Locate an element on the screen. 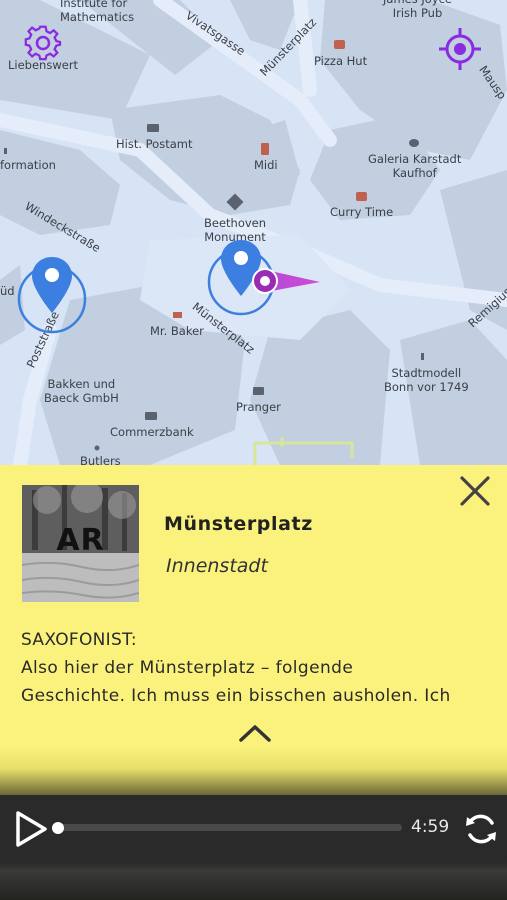 Image resolution: width=507 pixels, height=900 pixels. ar-badge: AR is located at coordinates (80, 540).